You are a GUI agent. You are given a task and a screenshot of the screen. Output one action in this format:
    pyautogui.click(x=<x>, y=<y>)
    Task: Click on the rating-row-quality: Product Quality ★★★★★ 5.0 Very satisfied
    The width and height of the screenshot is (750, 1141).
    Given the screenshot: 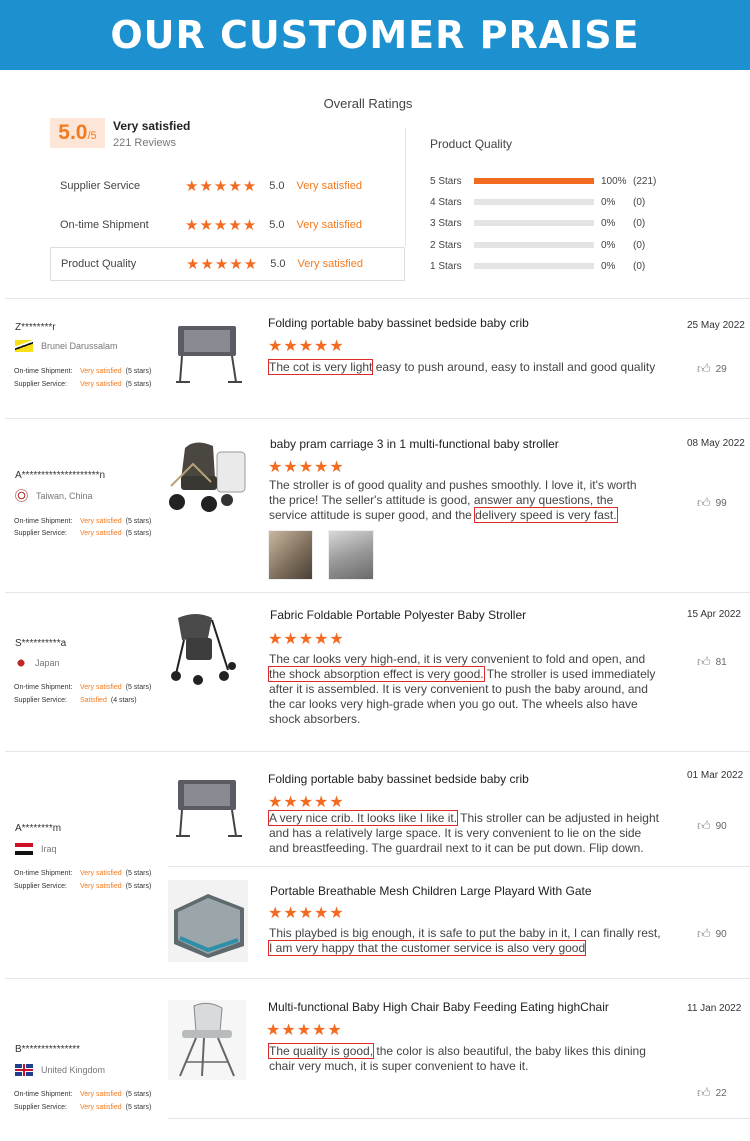 What is the action you would take?
    pyautogui.click(x=227, y=264)
    